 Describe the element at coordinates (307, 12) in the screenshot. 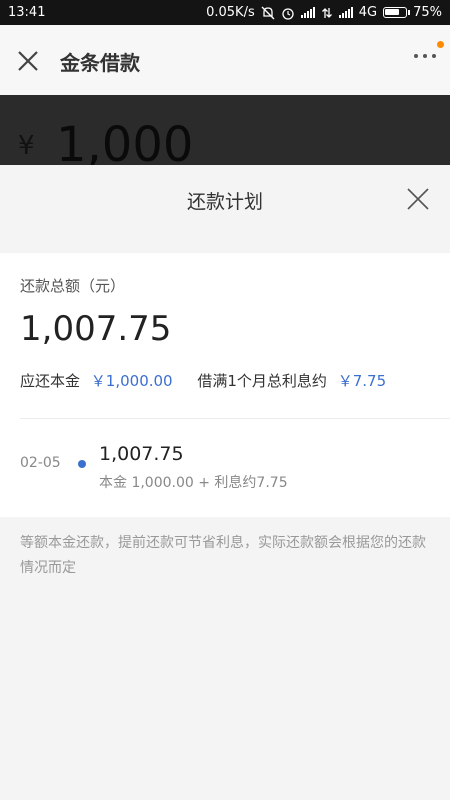

I see `signal-icon` at that location.